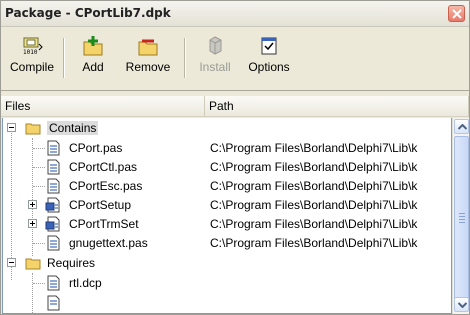 The image size is (470, 315). What do you see at coordinates (108, 243) in the screenshot?
I see `file-name: gnugettext.pas` at bounding box center [108, 243].